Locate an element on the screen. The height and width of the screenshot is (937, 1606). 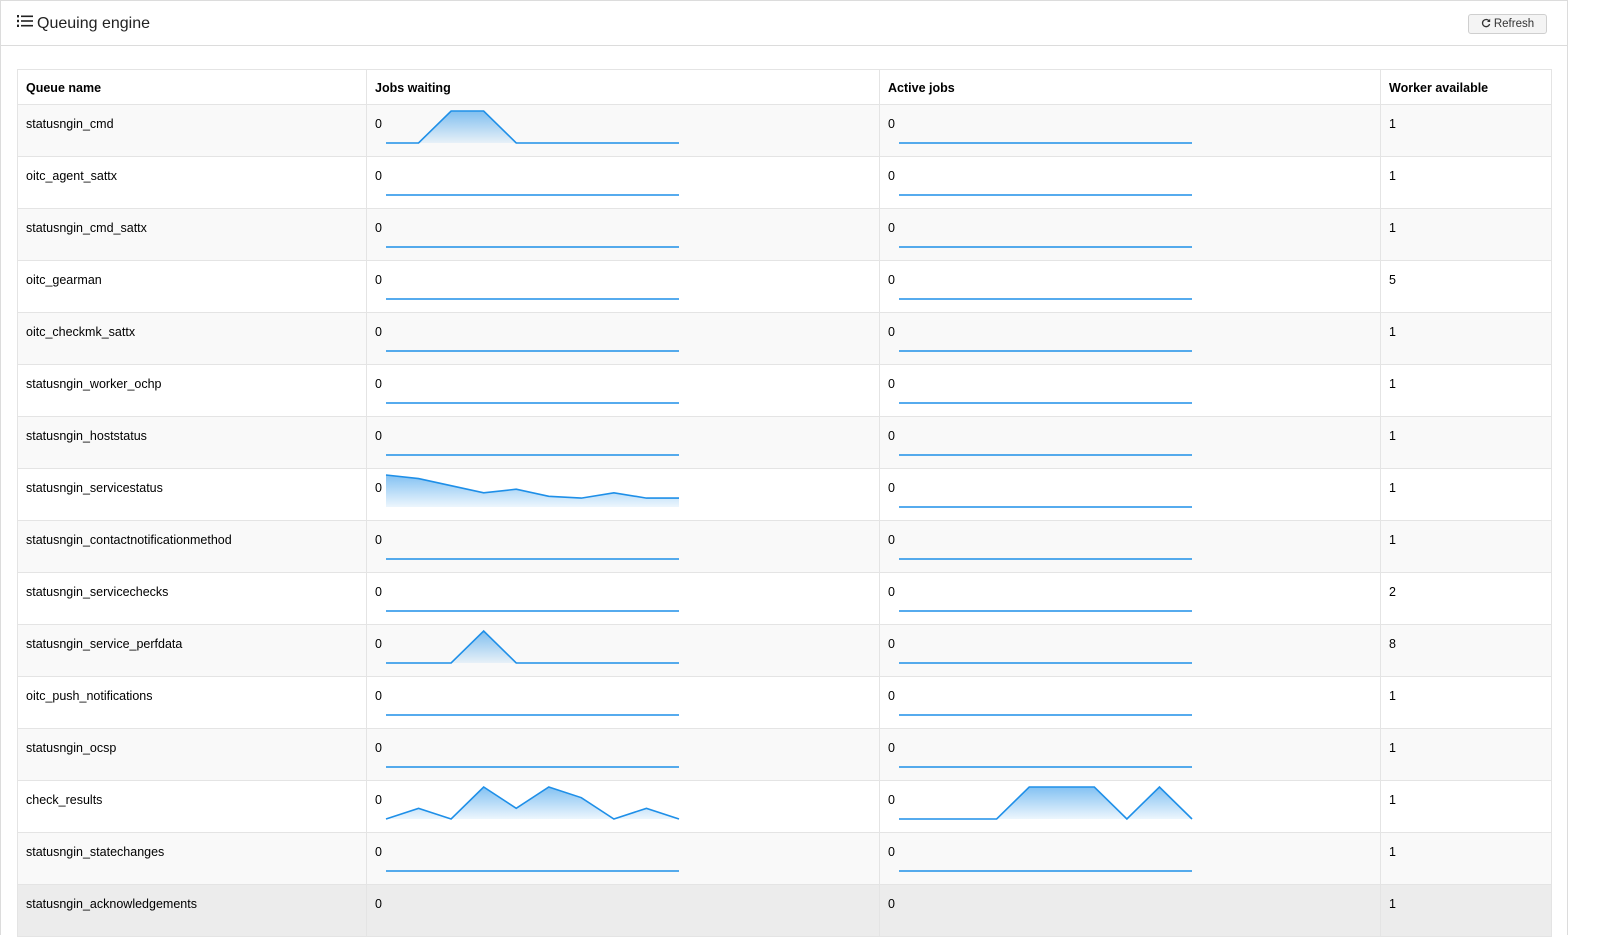
table-row: check_results 0 0 1 is located at coordinates (784, 806).